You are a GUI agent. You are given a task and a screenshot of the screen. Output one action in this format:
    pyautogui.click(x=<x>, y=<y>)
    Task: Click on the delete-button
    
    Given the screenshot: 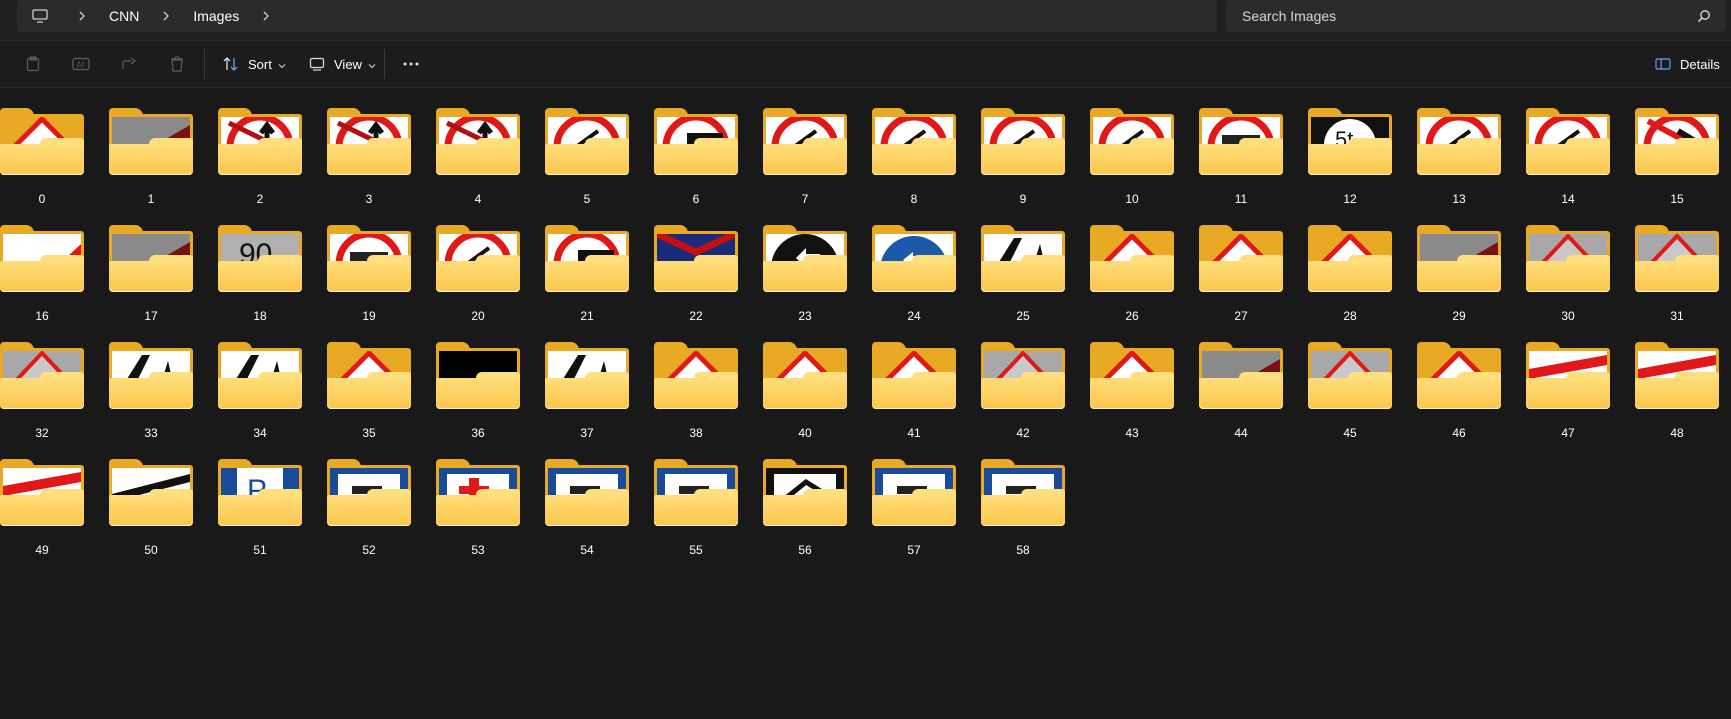 What is the action you would take?
    pyautogui.click(x=177, y=64)
    